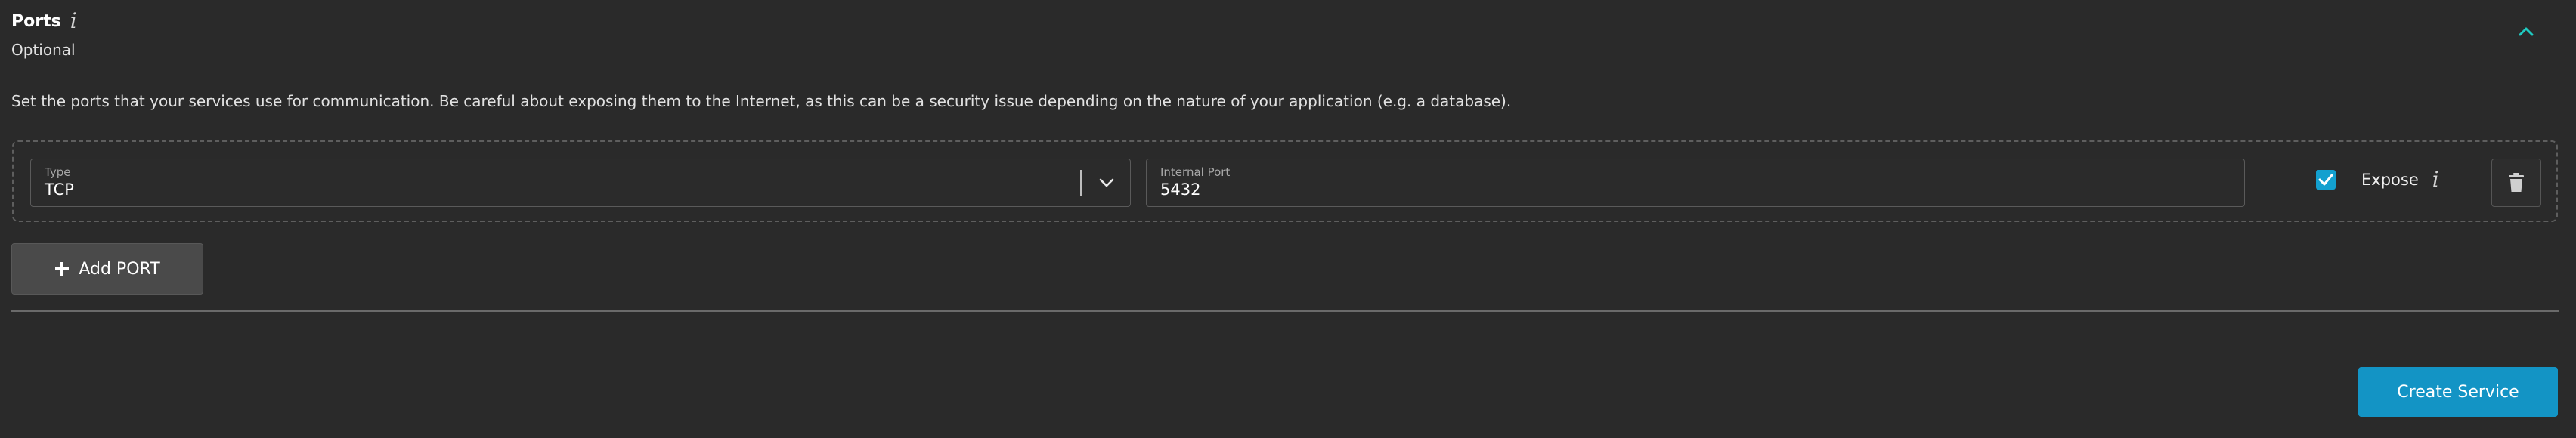  What do you see at coordinates (60, 189) in the screenshot?
I see `type-value: TCP` at bounding box center [60, 189].